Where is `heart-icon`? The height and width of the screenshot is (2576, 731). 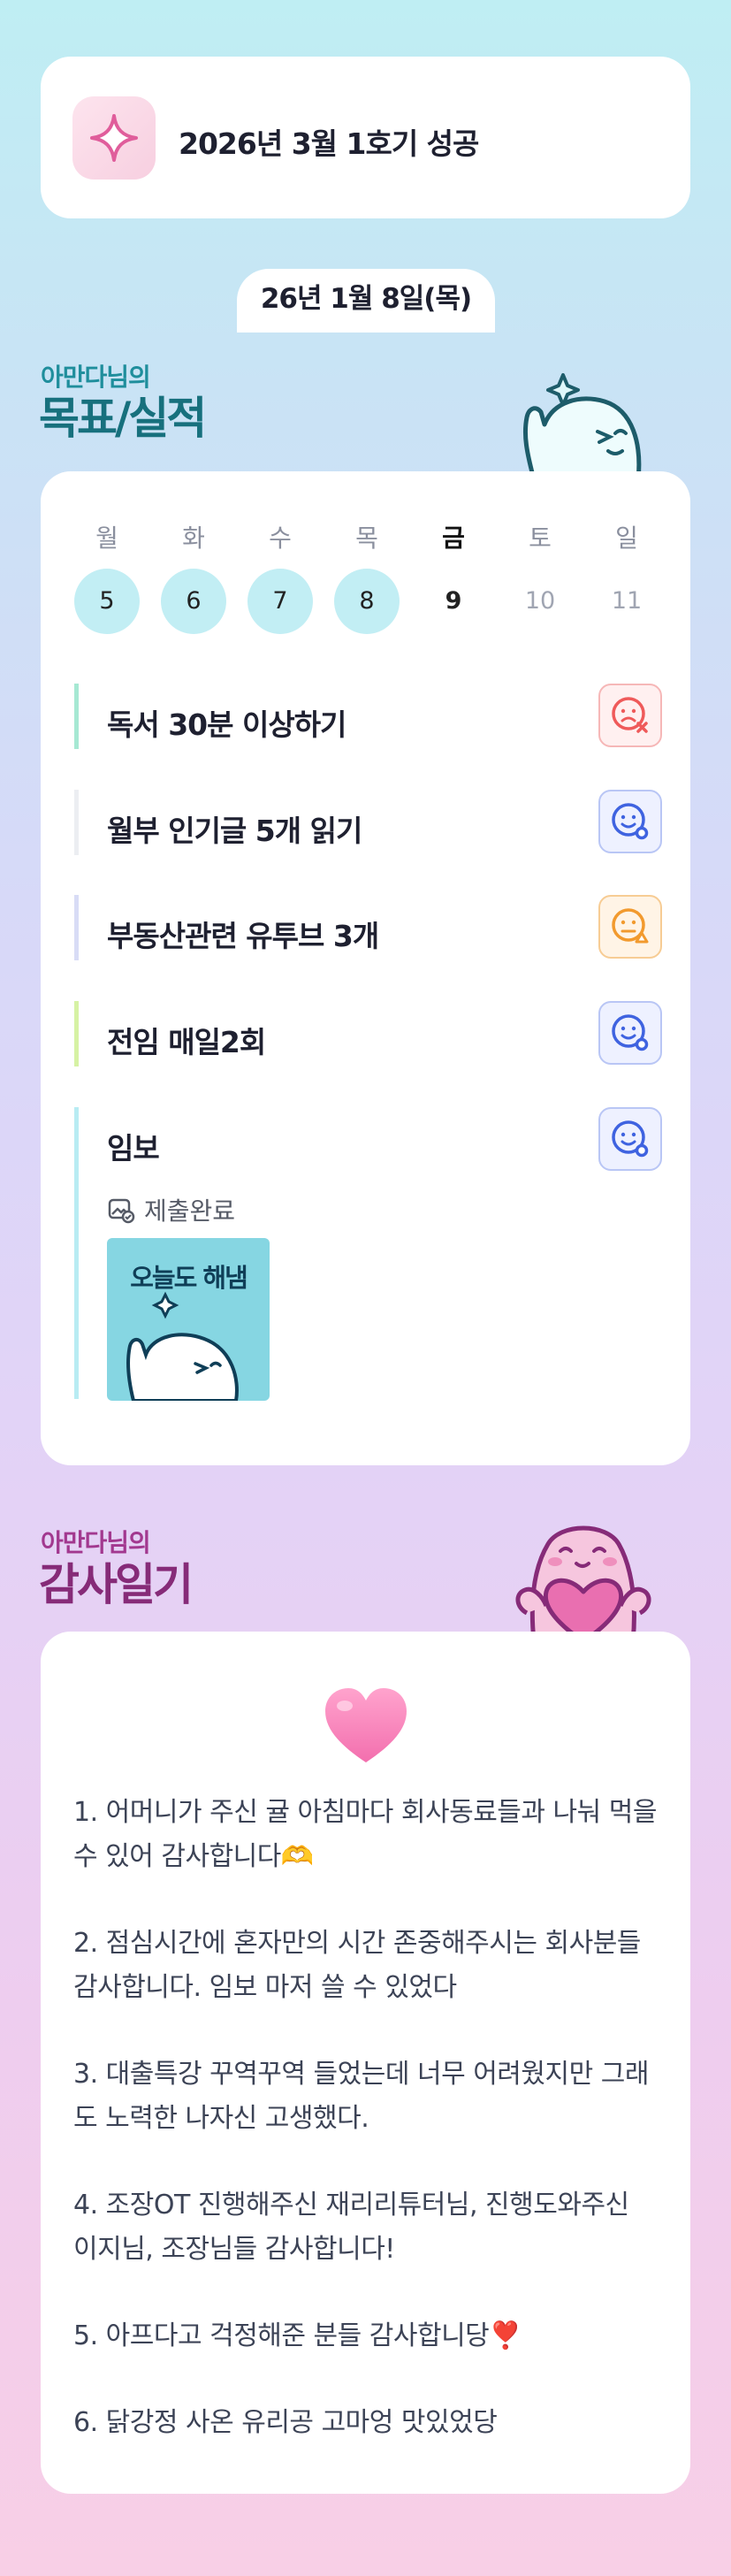
heart-icon is located at coordinates (366, 1725).